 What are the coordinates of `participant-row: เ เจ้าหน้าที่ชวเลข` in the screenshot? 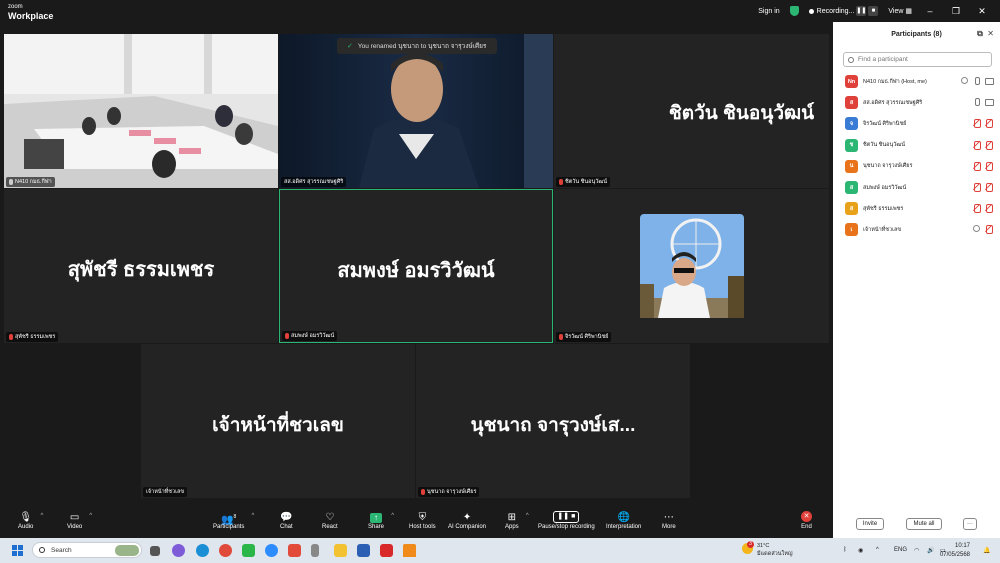 It's located at (916, 229).